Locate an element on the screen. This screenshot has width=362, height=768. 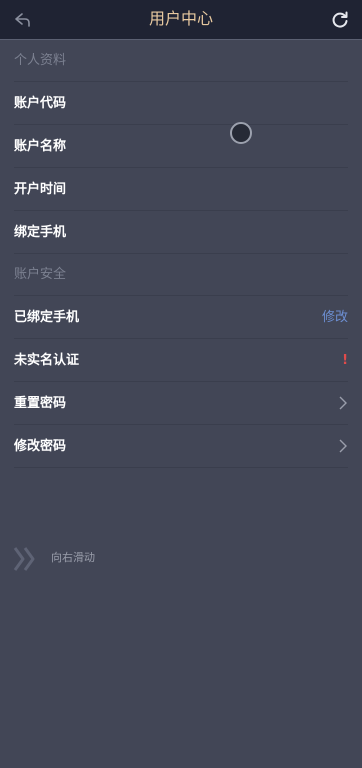
section-title: 账户安全 is located at coordinates (40, 274).